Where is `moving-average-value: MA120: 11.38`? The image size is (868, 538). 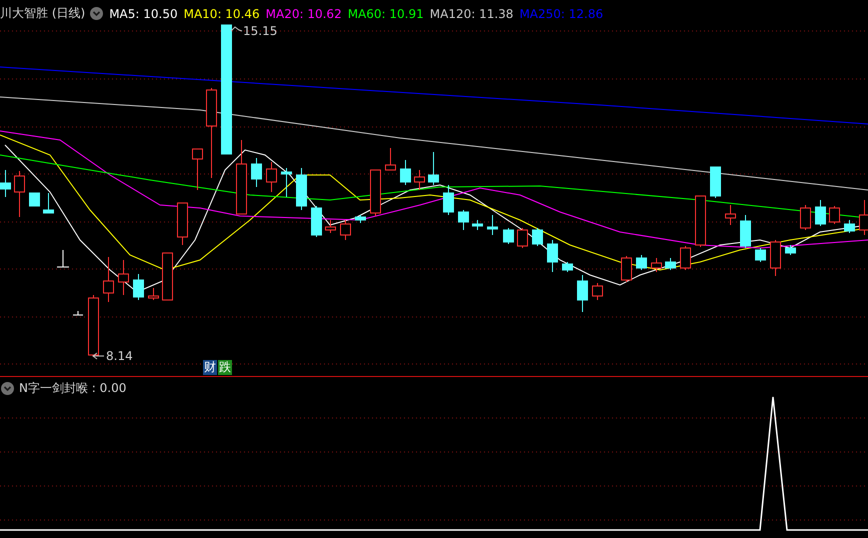 moving-average-value: MA120: 11.38 is located at coordinates (472, 13).